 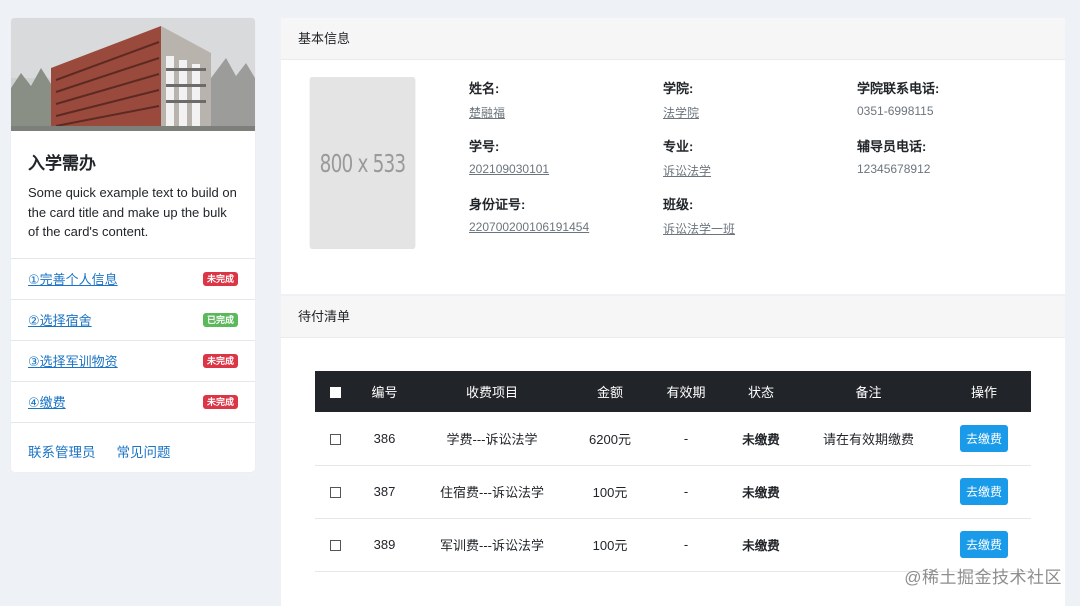 I want to click on todo-link-payment: ④缴费, so click(x=47, y=401).